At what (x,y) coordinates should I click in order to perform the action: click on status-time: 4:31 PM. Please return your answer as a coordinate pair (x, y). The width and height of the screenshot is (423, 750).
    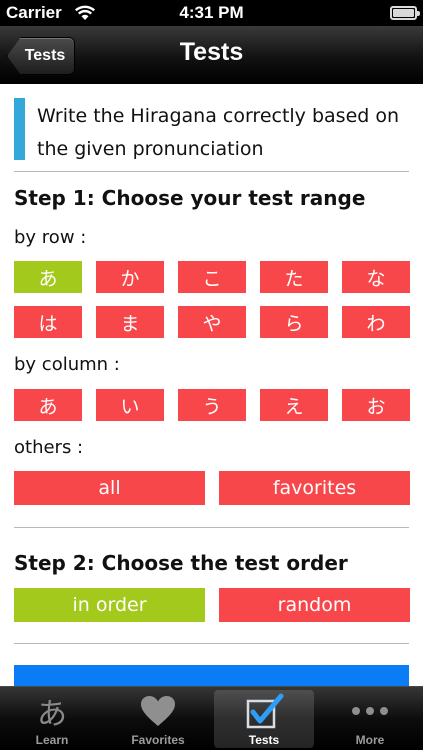
    Looking at the image, I should click on (211, 12).